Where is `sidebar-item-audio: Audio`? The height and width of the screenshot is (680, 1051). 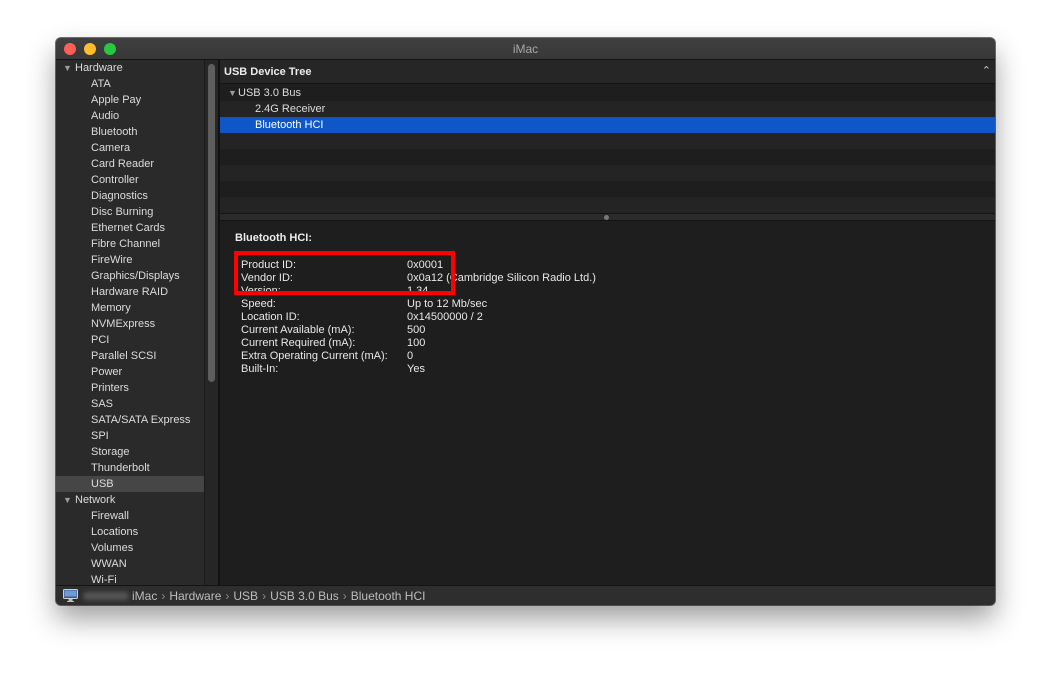 sidebar-item-audio: Audio is located at coordinates (130, 116).